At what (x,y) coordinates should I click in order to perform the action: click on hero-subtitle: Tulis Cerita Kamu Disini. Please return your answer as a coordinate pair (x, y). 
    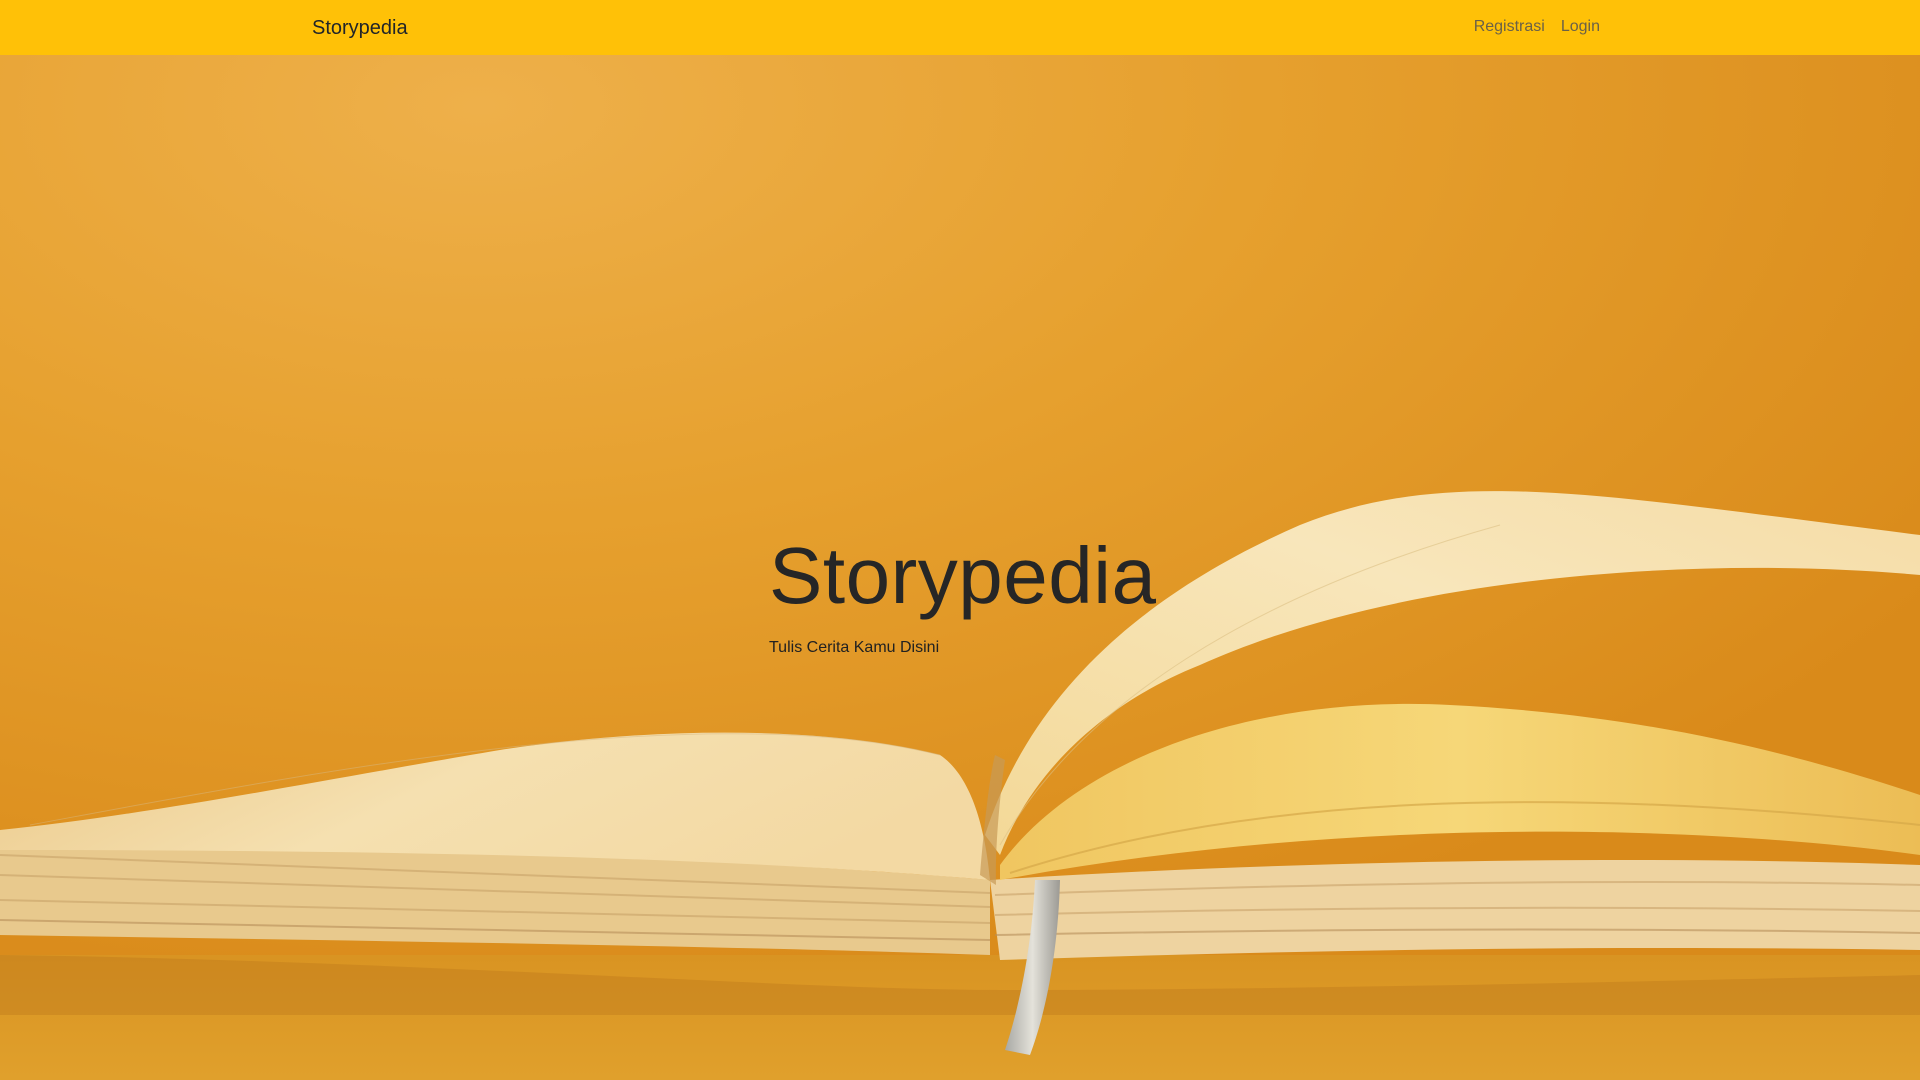
    Looking at the image, I should click on (854, 647).